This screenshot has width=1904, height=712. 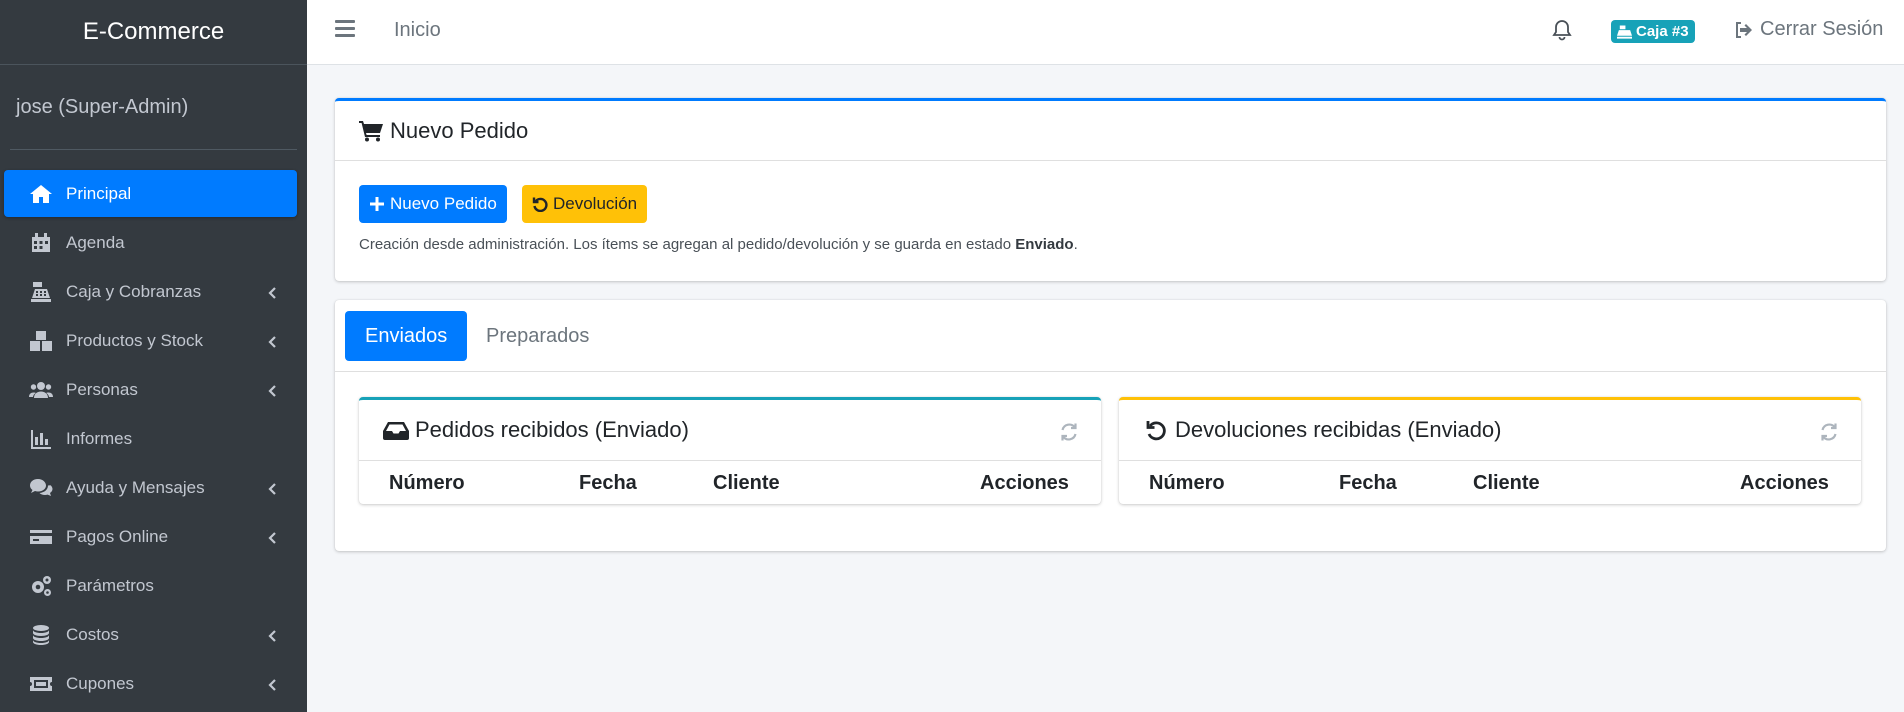 I want to click on sidebar-item-label: Ayuda y Mensajes, so click(x=135, y=487).